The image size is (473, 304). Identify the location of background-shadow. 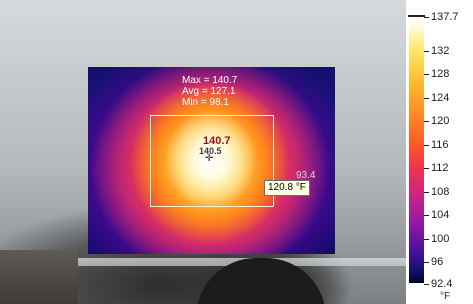
(39, 277).